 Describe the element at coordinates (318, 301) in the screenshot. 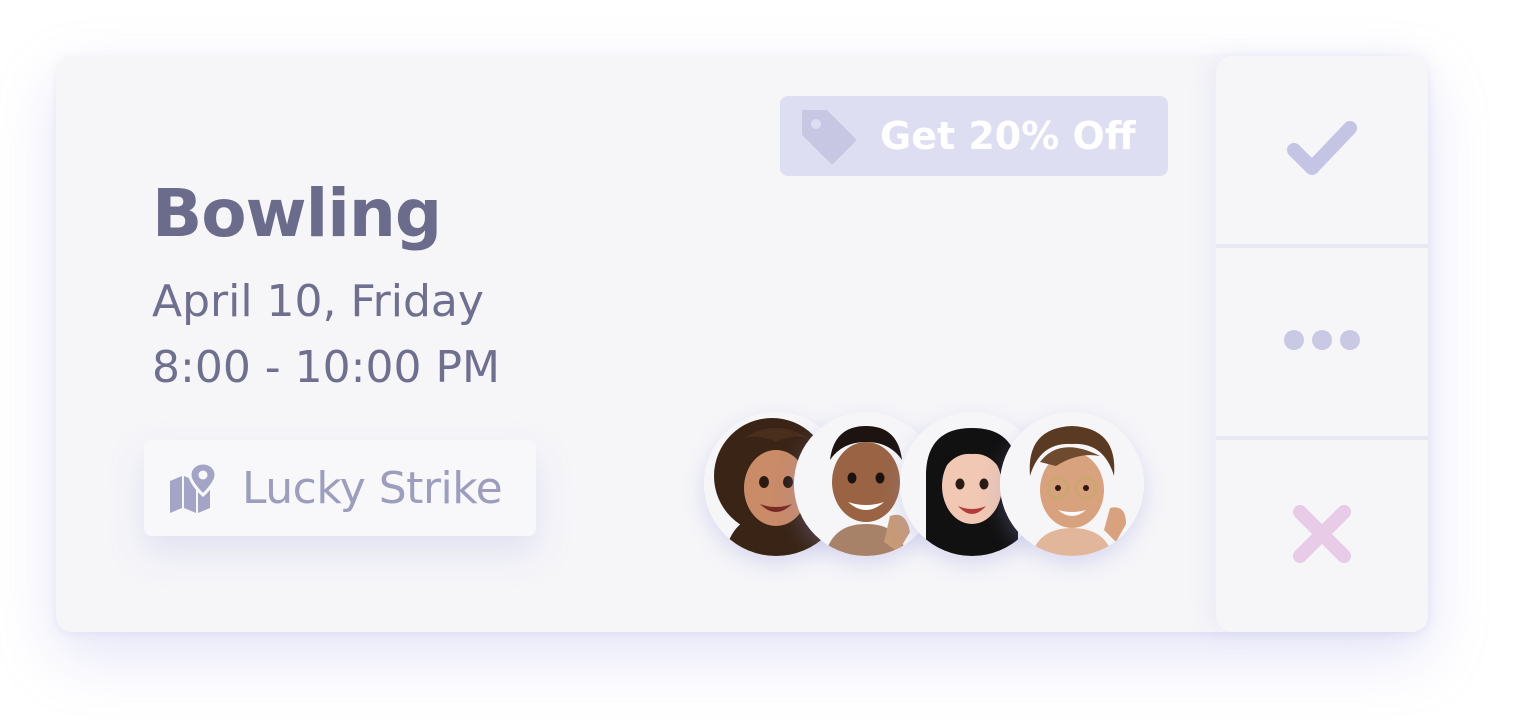

I see `event-date: April 10, Friday` at that location.